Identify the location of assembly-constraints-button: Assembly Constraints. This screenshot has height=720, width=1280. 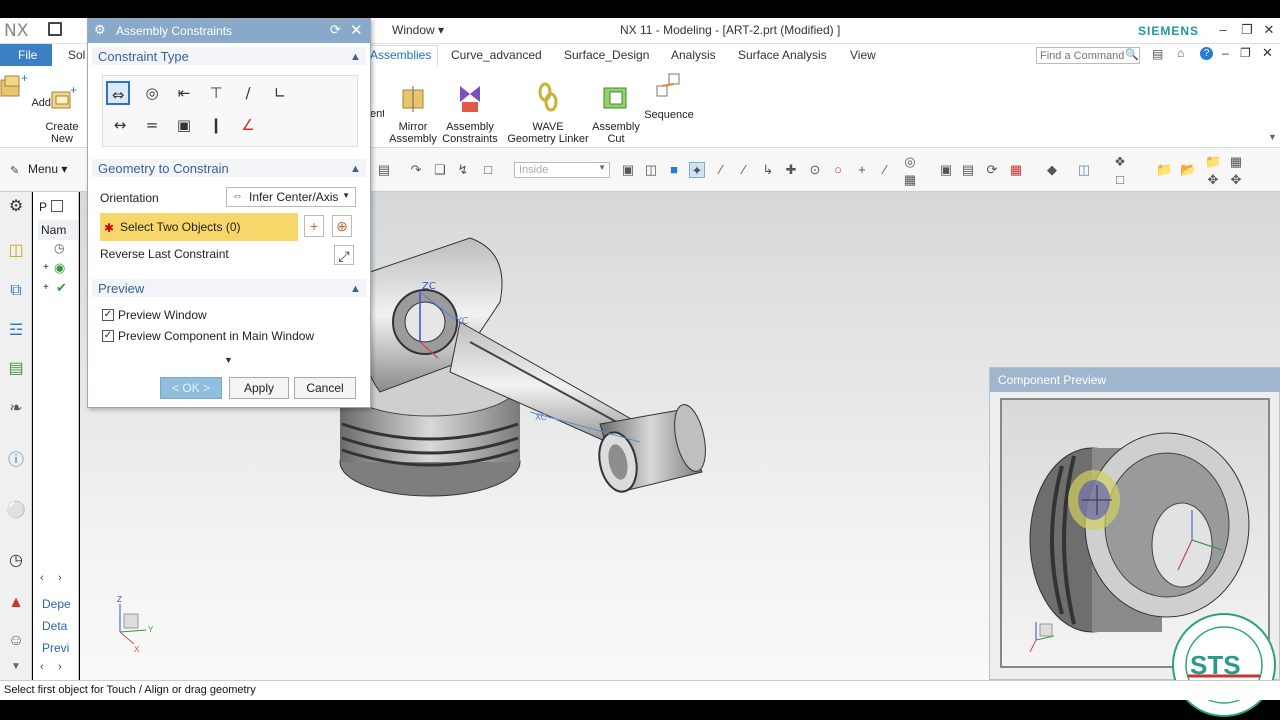
(470, 107).